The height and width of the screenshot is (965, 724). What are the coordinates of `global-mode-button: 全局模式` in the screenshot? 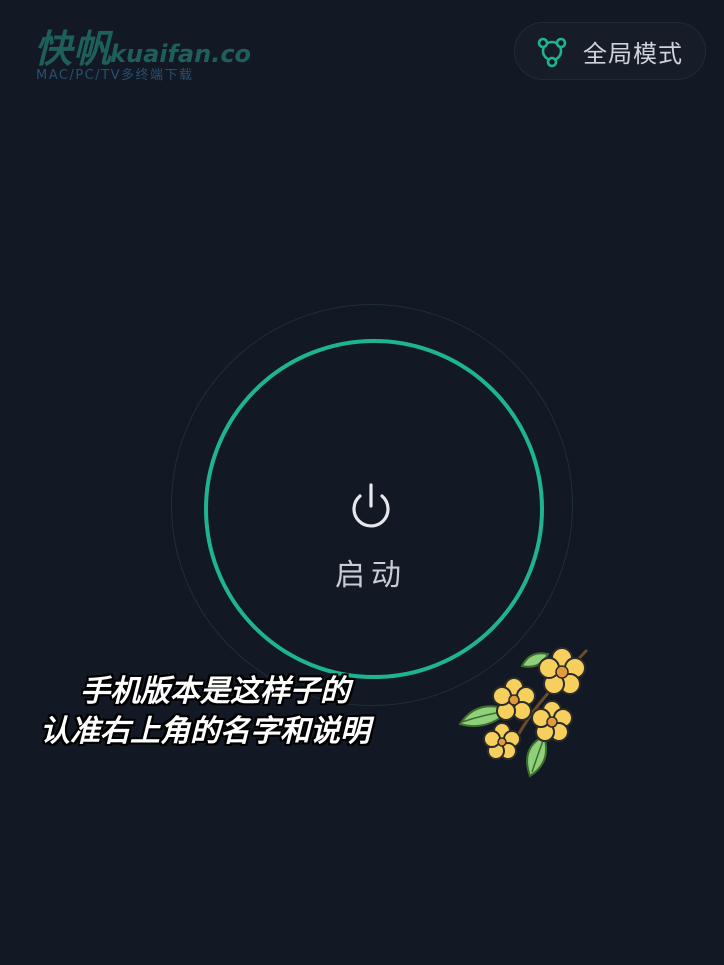 It's located at (610, 51).